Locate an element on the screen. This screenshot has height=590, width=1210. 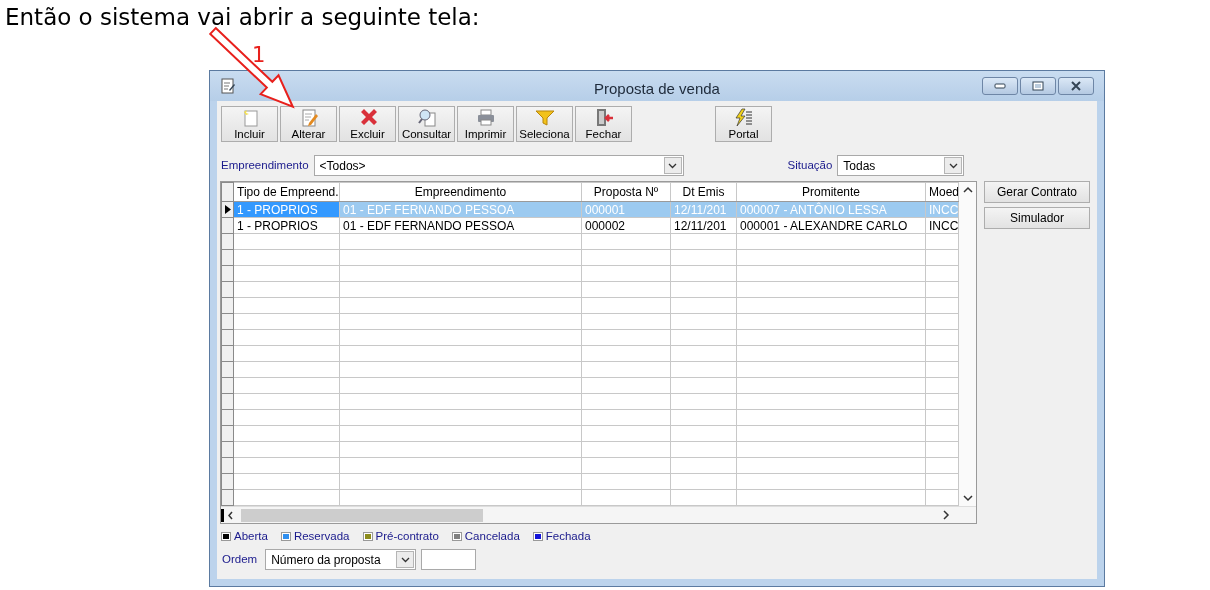
lightning-icon is located at coordinates (743, 117).